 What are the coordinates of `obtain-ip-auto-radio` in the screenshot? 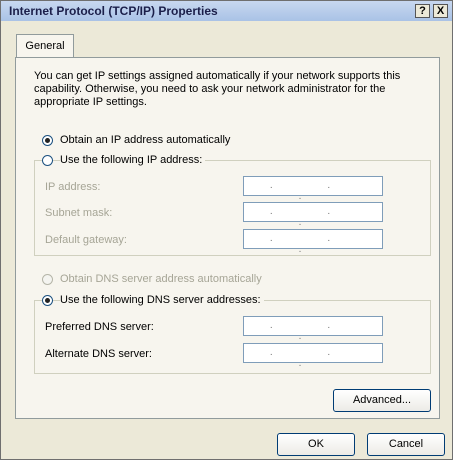 It's located at (47, 140).